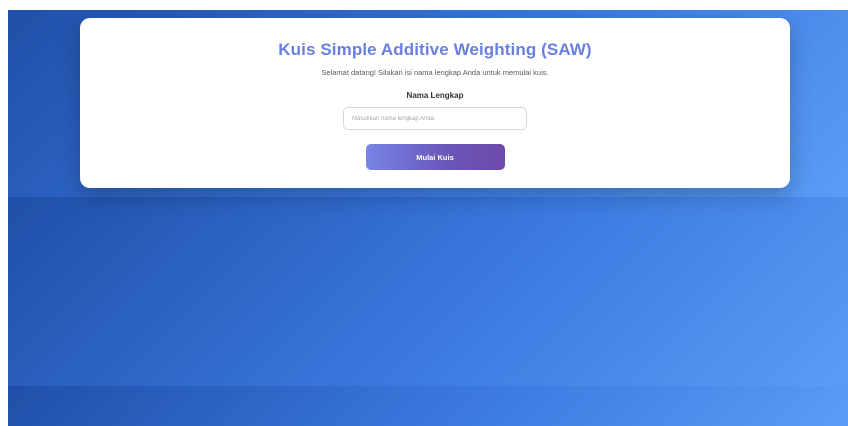  Describe the element at coordinates (428, 406) in the screenshot. I see `background-band` at that location.